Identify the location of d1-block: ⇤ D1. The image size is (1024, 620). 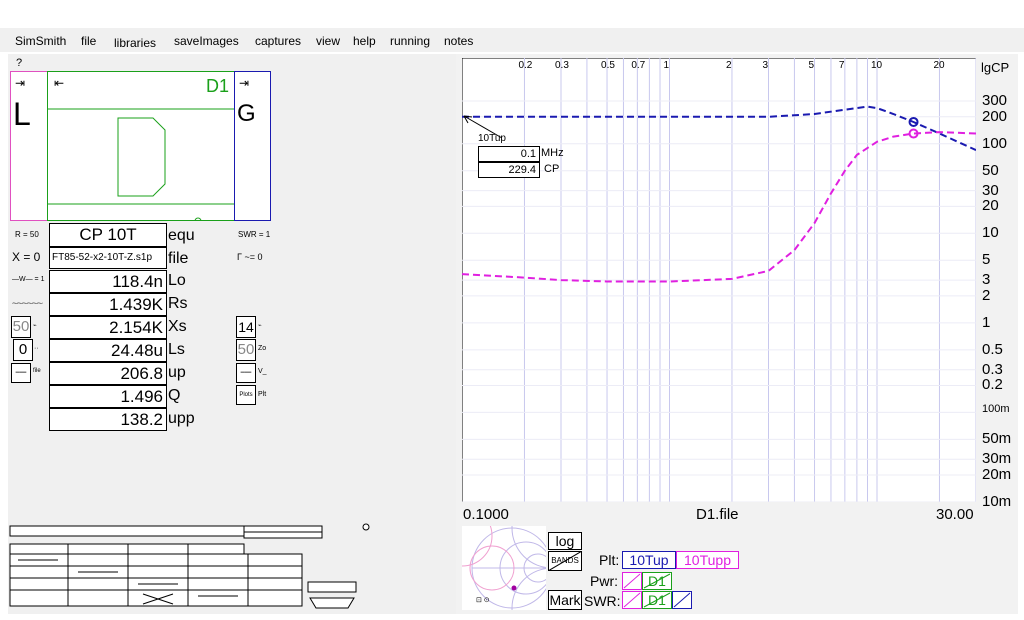
(141, 146).